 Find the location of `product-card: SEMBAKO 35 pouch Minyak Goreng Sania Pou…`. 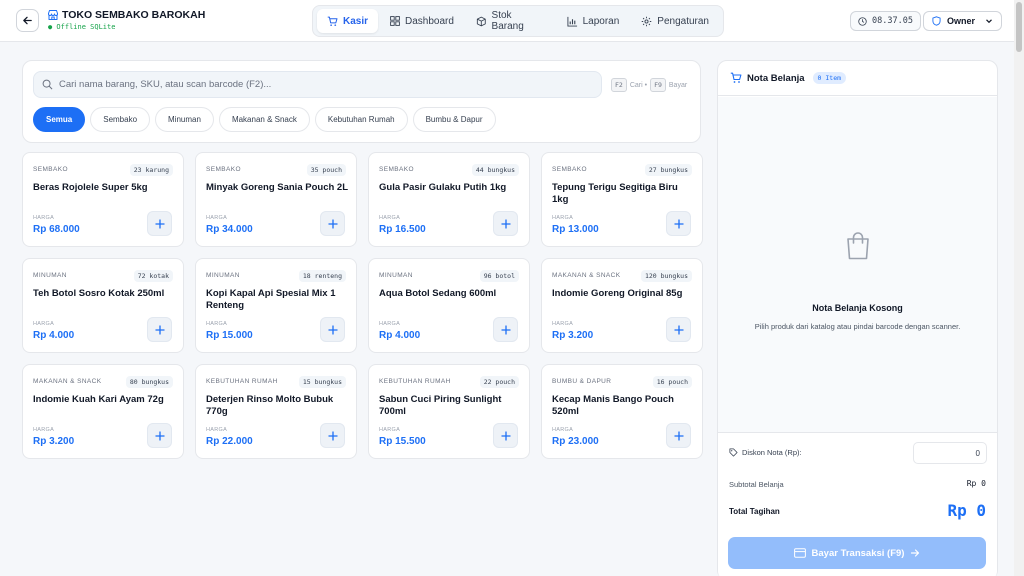

product-card: SEMBAKO 35 pouch Minyak Goreng Sania Pou… is located at coordinates (276, 199).